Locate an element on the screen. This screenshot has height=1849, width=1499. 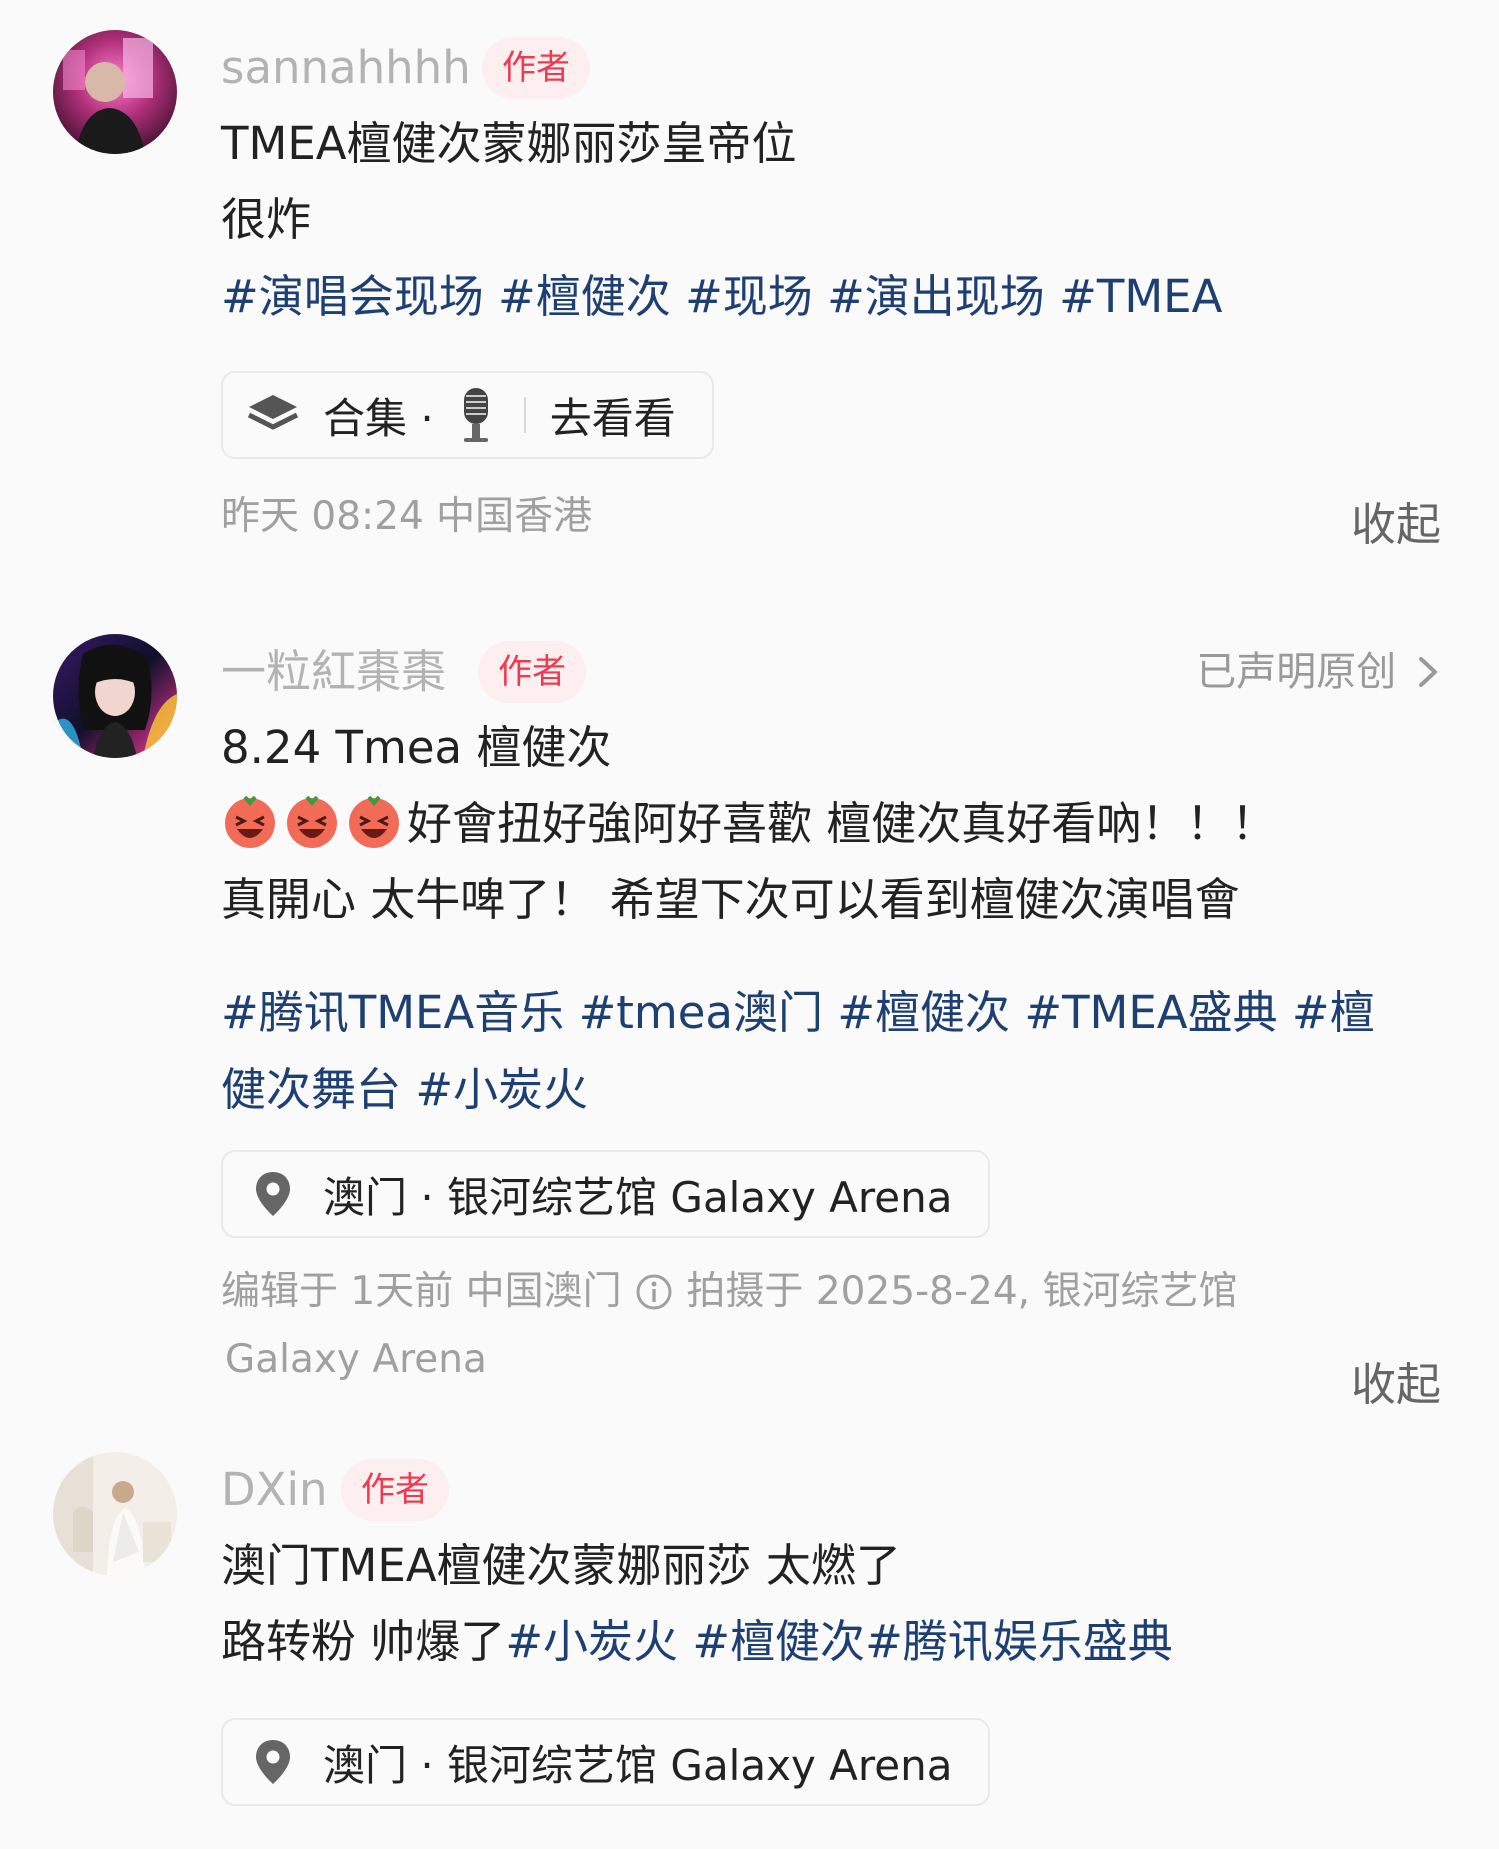
post-text-line: 很炸 is located at coordinates (266, 219).